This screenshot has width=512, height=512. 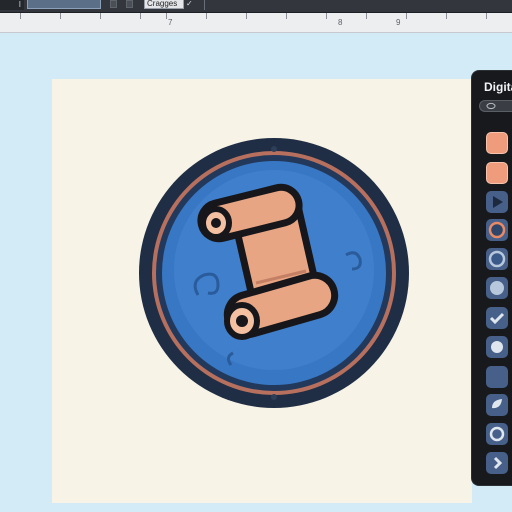 I want to click on blank-swatch, so click(x=497, y=377).